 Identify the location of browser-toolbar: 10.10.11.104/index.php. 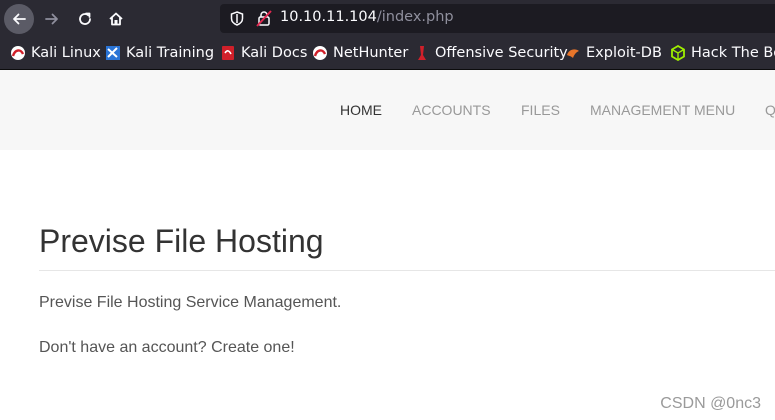
(387, 18).